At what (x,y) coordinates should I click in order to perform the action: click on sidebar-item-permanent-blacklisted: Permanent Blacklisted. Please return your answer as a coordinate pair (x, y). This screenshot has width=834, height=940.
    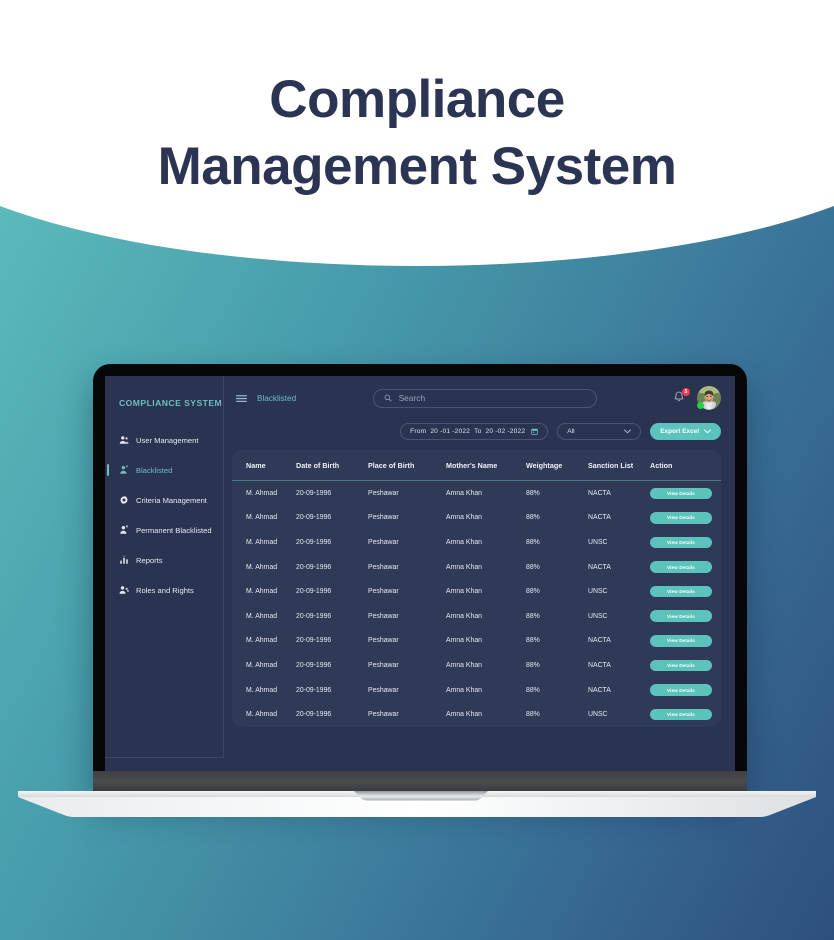
    Looking at the image, I should click on (164, 530).